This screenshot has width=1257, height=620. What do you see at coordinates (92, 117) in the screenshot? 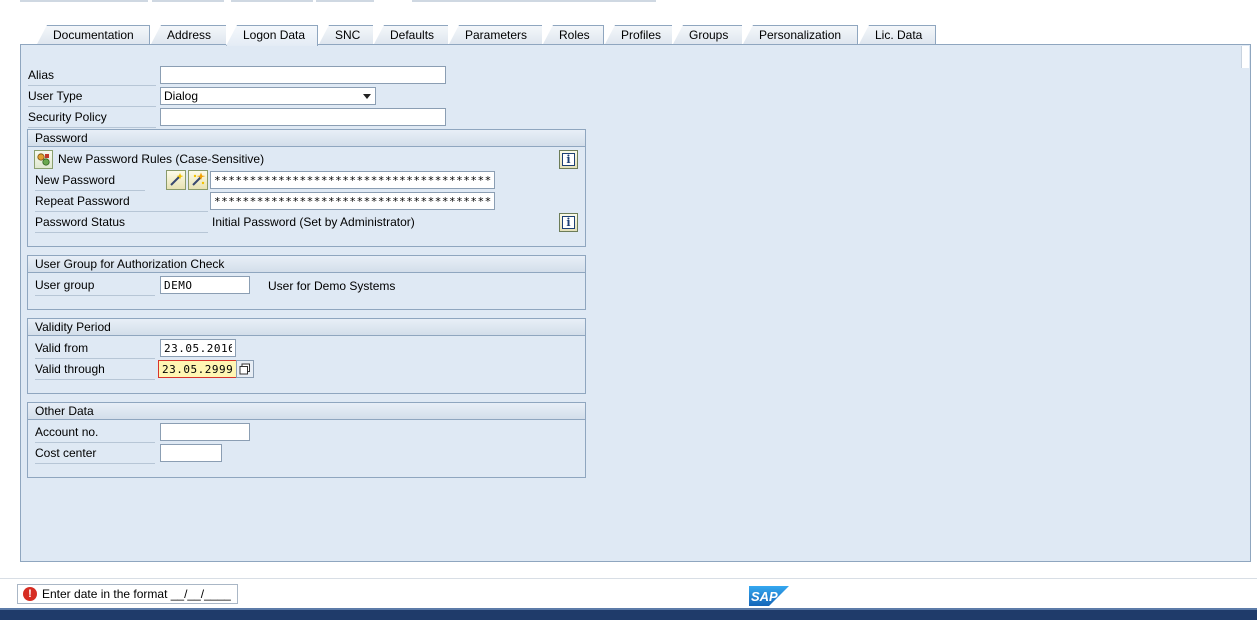
I see `security-policy-label: Security Policy` at bounding box center [92, 117].